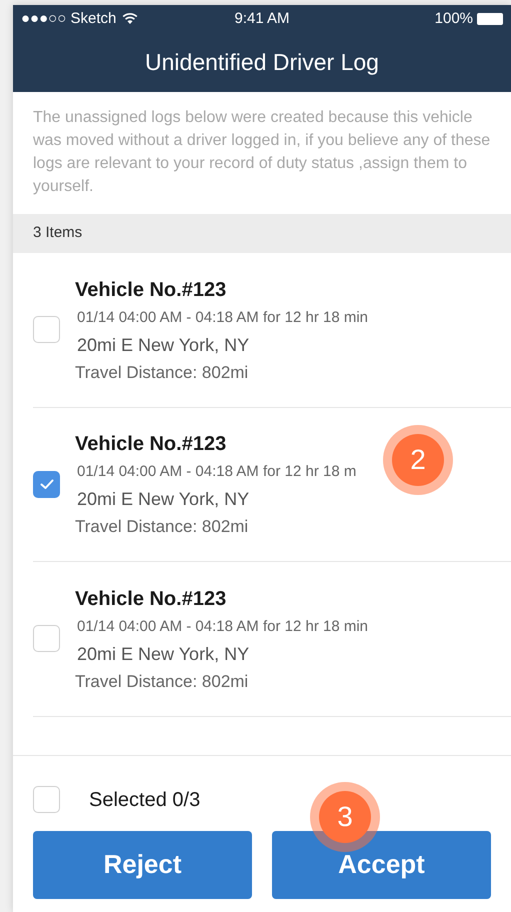  Describe the element at coordinates (142, 864) in the screenshot. I see `reject-button: Reject` at that location.